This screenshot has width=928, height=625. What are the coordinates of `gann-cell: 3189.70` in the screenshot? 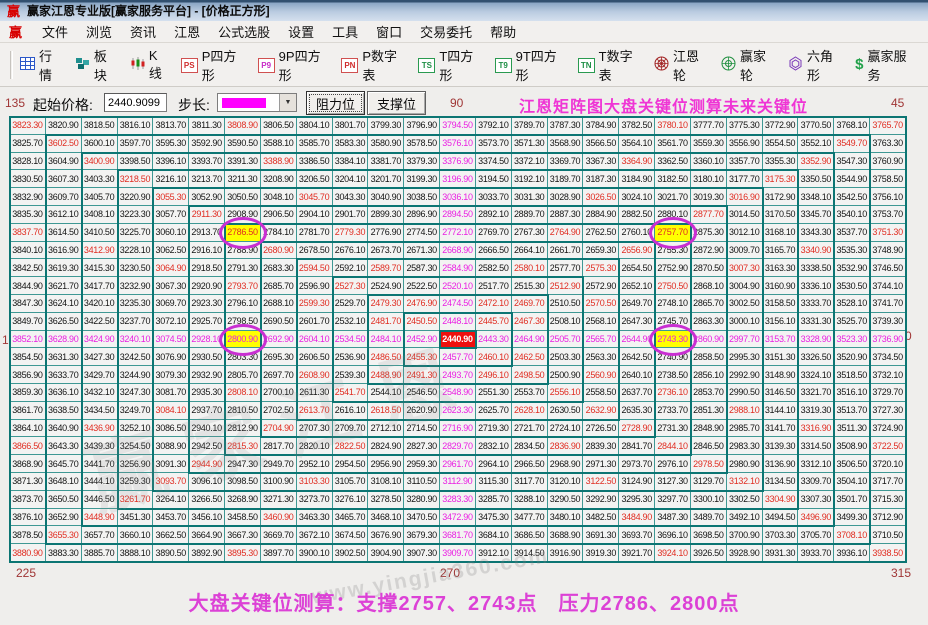 It's located at (565, 179).